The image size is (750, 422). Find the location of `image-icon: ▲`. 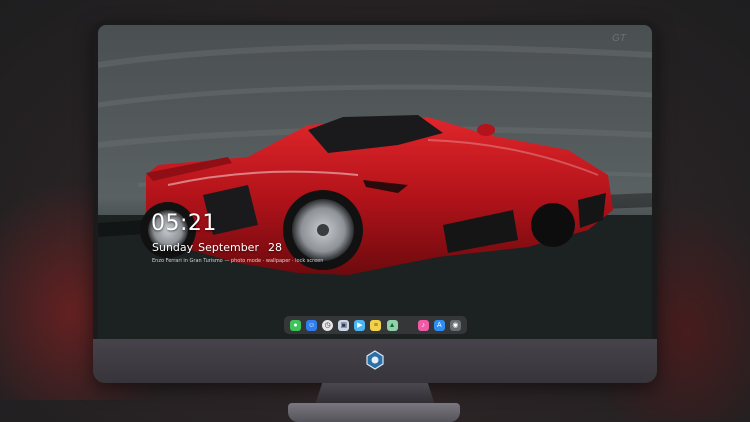

image-icon: ▲ is located at coordinates (392, 325).